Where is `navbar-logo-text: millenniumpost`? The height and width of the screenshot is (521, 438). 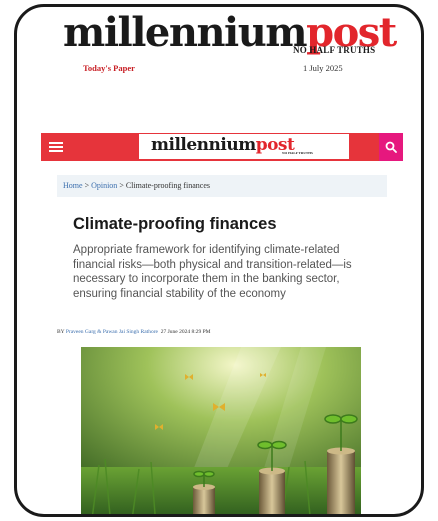 navbar-logo-text: millenniumpost is located at coordinates (223, 145).